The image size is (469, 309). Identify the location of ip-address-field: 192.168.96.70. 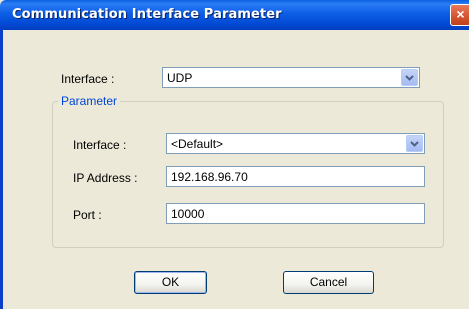
(295, 176).